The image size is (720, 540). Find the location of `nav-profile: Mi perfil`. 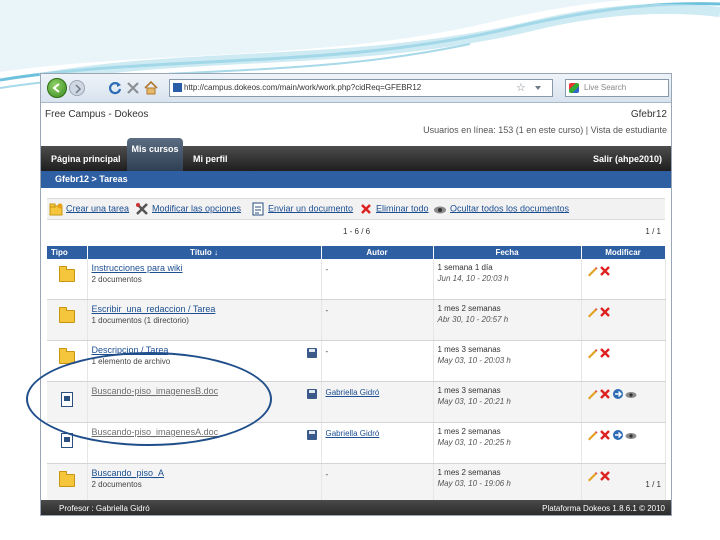

nav-profile: Mi perfil is located at coordinates (210, 159).